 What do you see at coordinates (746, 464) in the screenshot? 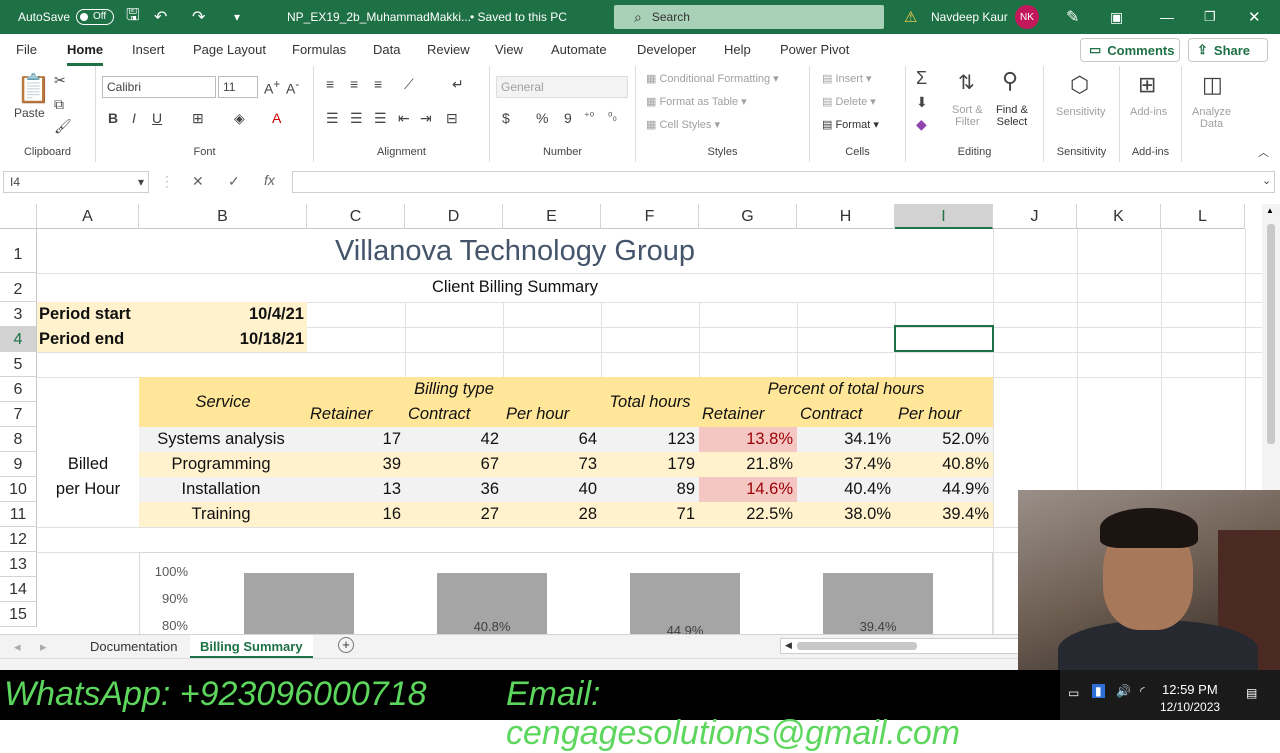
I see `cell-p-ret-row-9: 21.8%` at bounding box center [746, 464].